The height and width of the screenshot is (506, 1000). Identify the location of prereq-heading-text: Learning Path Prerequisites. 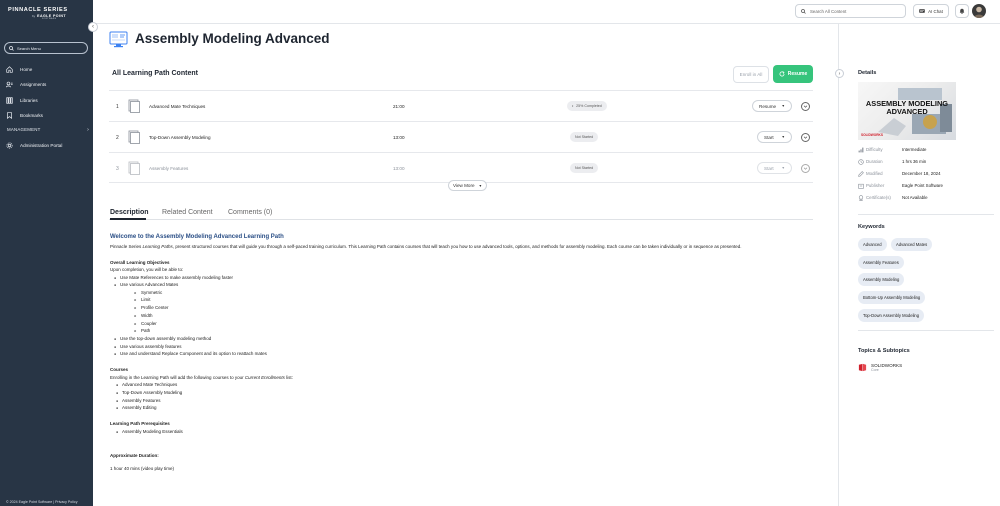
(140, 423).